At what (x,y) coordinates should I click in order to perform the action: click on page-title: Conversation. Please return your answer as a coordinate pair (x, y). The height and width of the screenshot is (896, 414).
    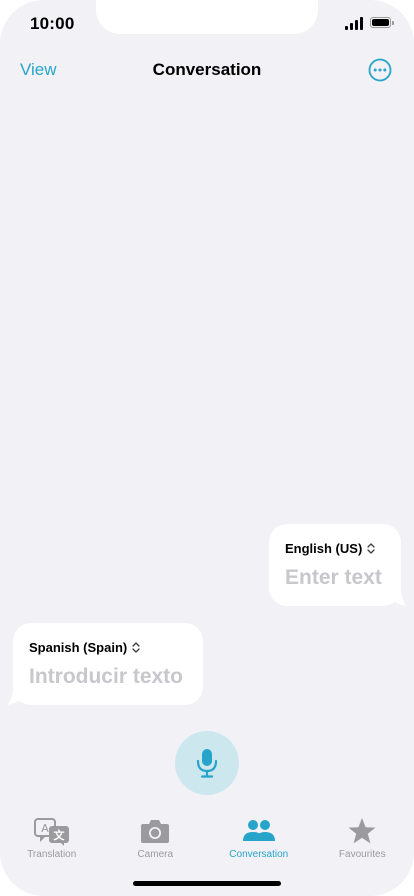
    Looking at the image, I should click on (207, 69).